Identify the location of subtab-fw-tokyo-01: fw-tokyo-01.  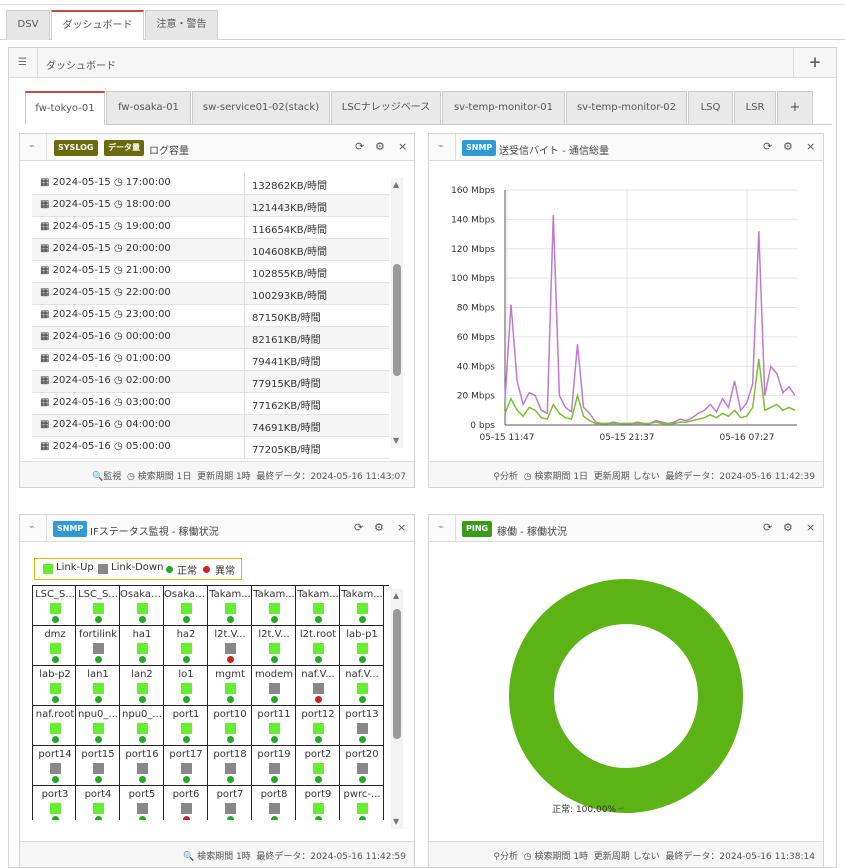
(65, 108).